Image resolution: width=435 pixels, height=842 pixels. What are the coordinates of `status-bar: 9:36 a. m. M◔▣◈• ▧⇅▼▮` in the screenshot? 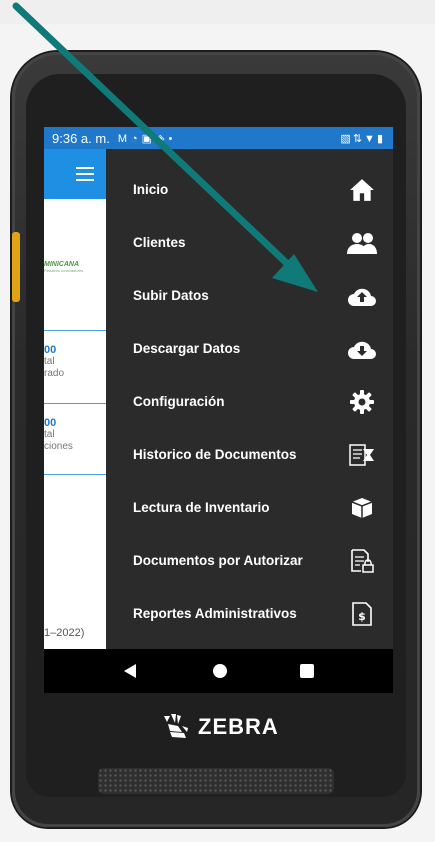 It's located at (218, 138).